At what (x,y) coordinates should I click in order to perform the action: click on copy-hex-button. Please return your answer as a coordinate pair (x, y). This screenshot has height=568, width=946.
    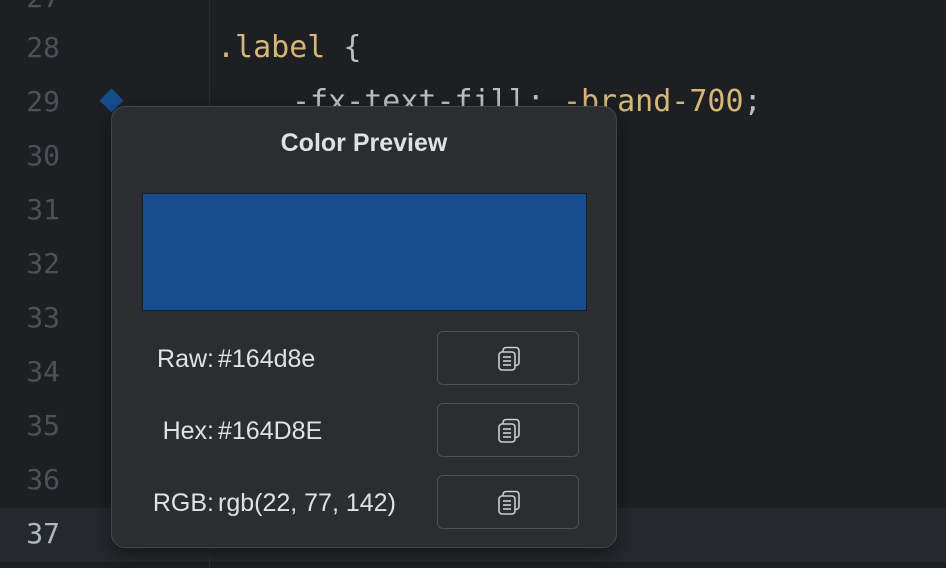
    Looking at the image, I should click on (508, 430).